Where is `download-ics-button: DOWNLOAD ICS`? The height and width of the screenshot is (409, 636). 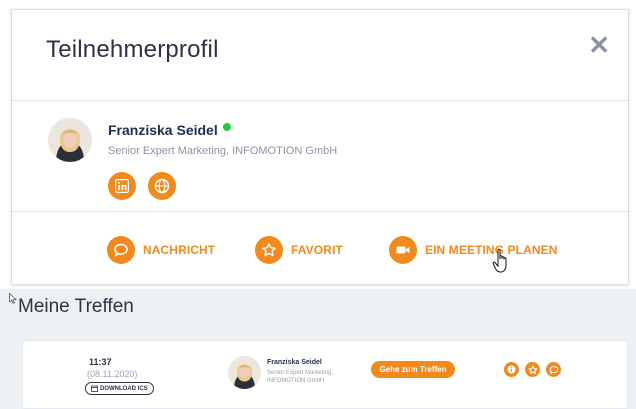 download-ics-button: DOWNLOAD ICS is located at coordinates (119, 388).